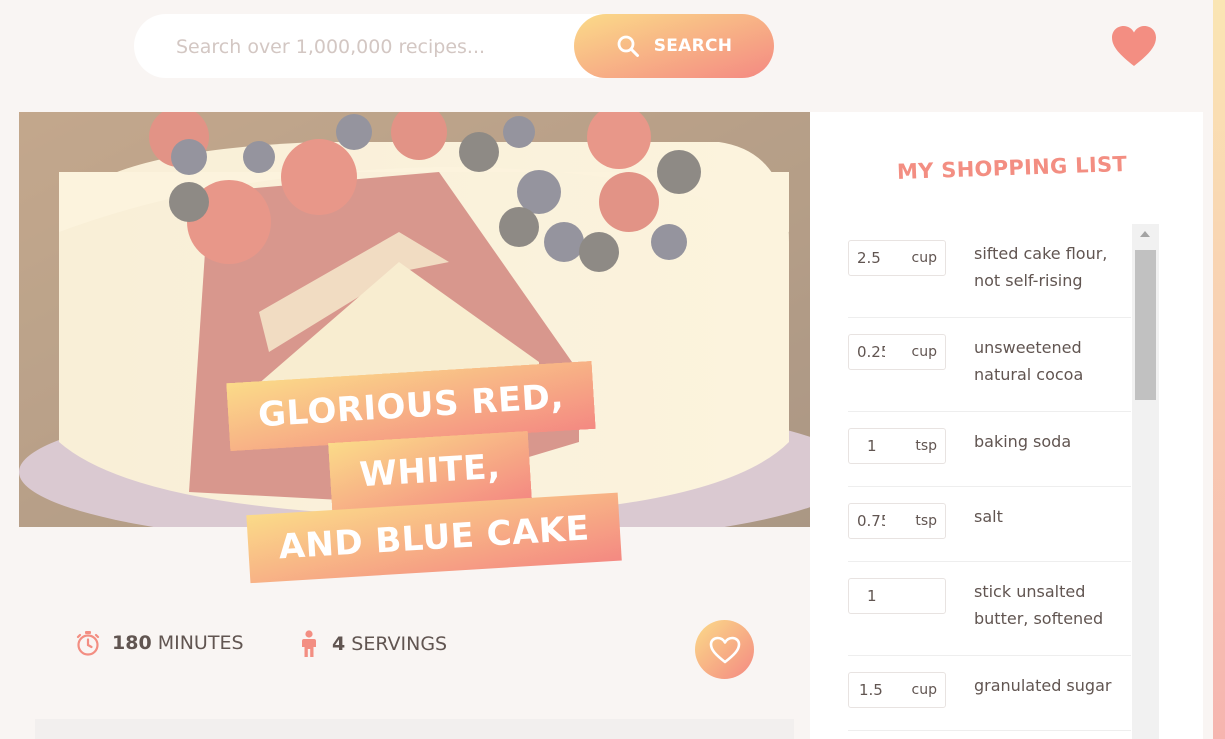 Image resolution: width=1225 pixels, height=739 pixels. What do you see at coordinates (411, 436) in the screenshot?
I see `recipe-title-line-1: GLORIOUS RED, WHITE,` at bounding box center [411, 436].